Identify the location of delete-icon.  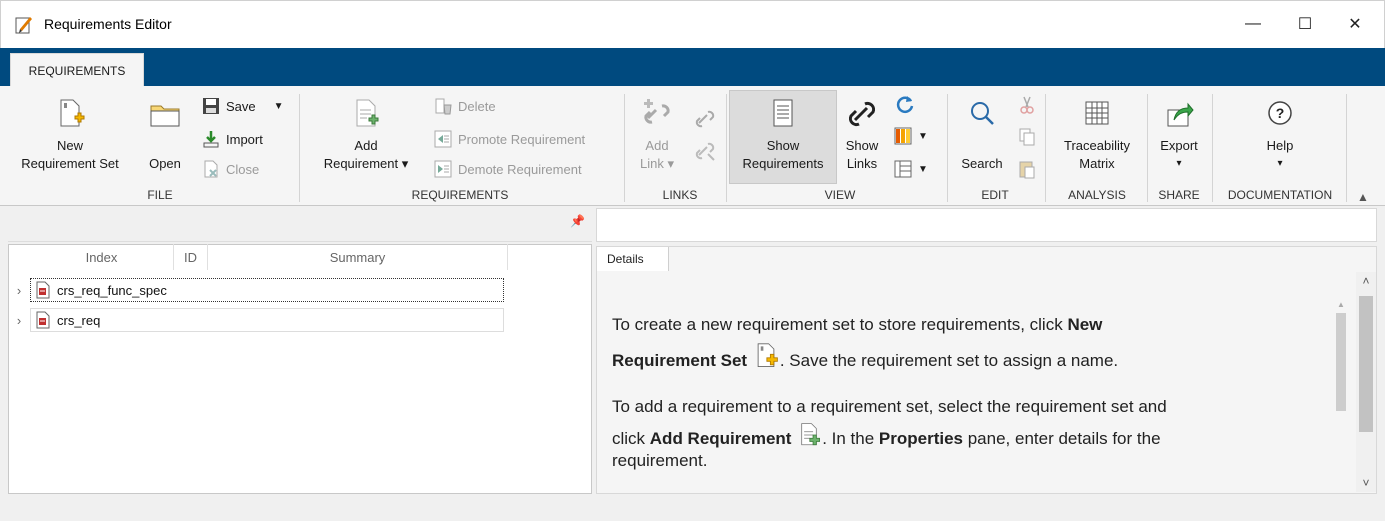
(443, 106).